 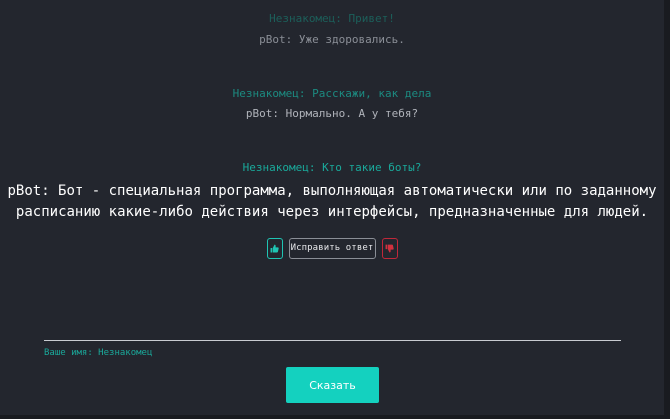 I want to click on like-button, so click(x=274, y=248).